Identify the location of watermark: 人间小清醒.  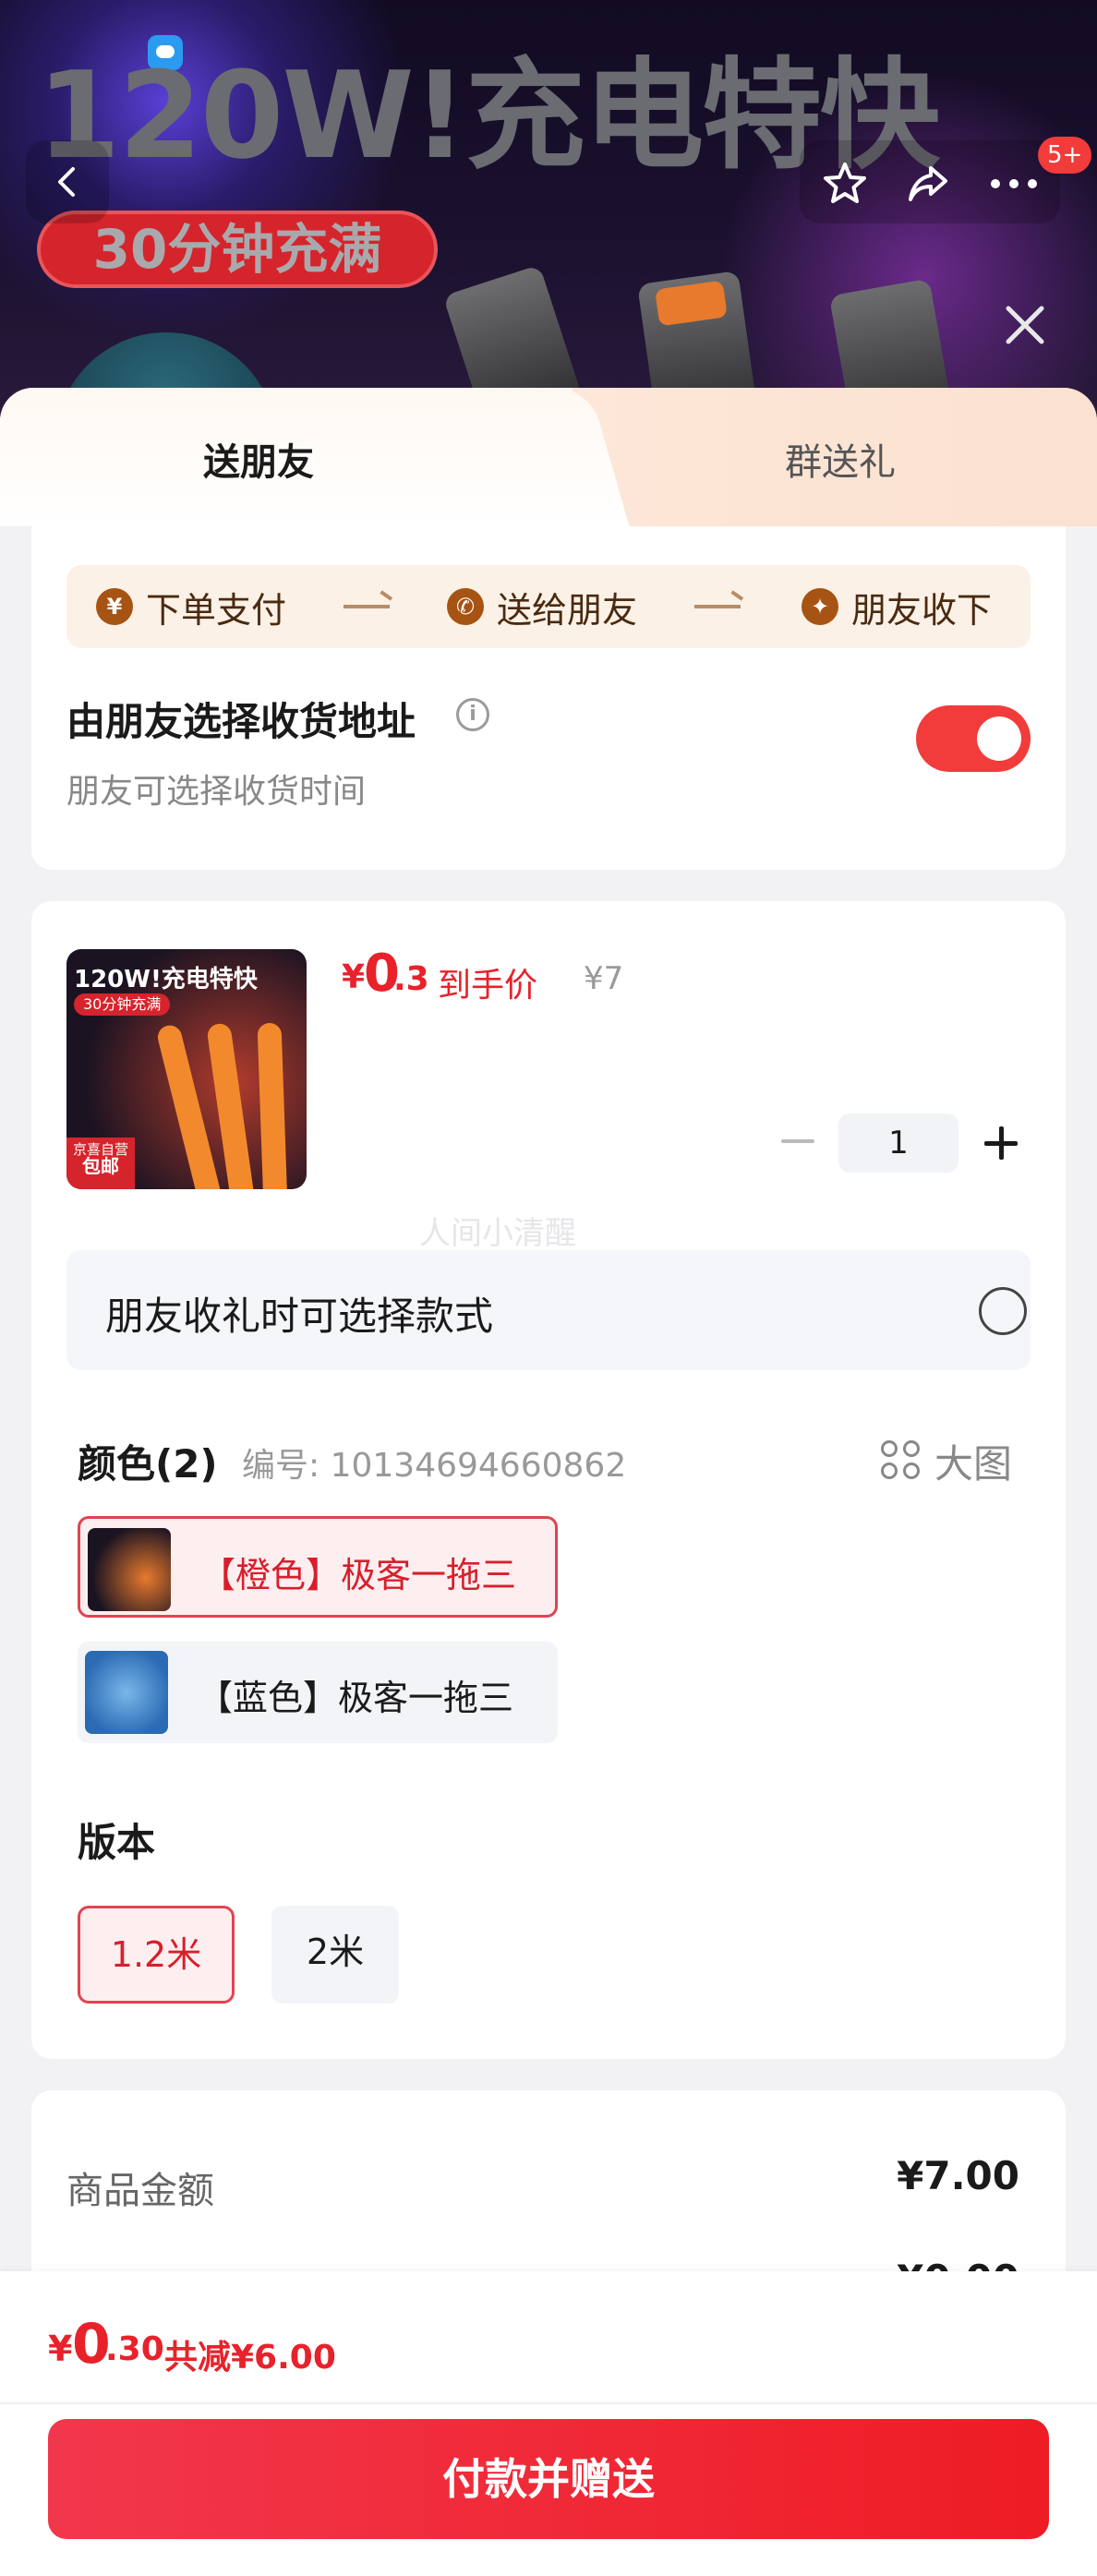
(497, 1233).